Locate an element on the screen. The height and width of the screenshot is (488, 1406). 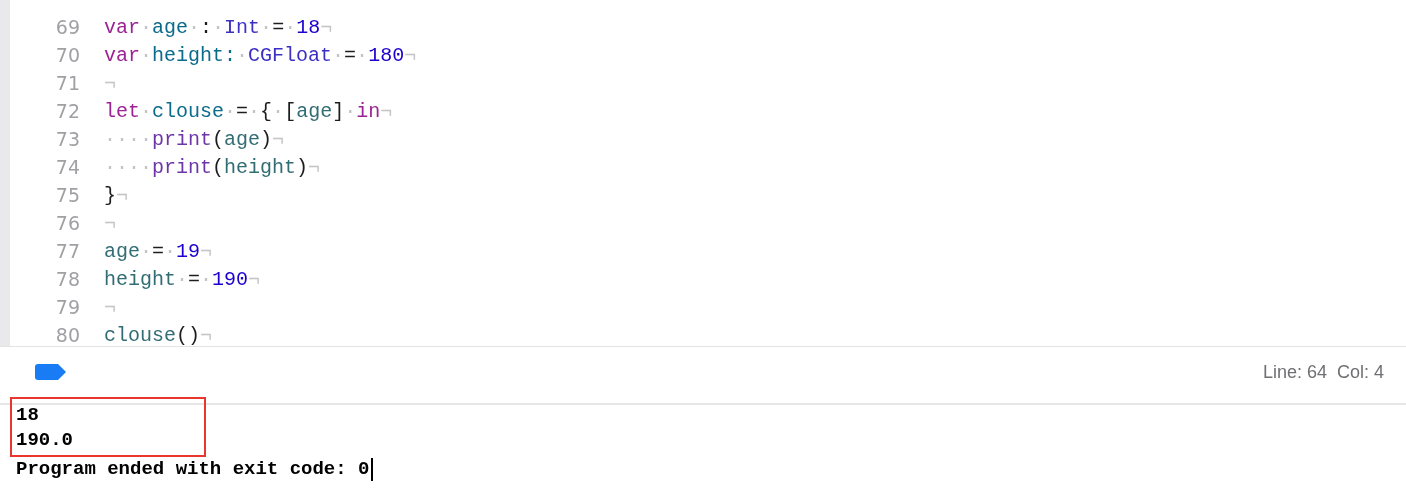
code-line: }¬ is located at coordinates (116, 195).